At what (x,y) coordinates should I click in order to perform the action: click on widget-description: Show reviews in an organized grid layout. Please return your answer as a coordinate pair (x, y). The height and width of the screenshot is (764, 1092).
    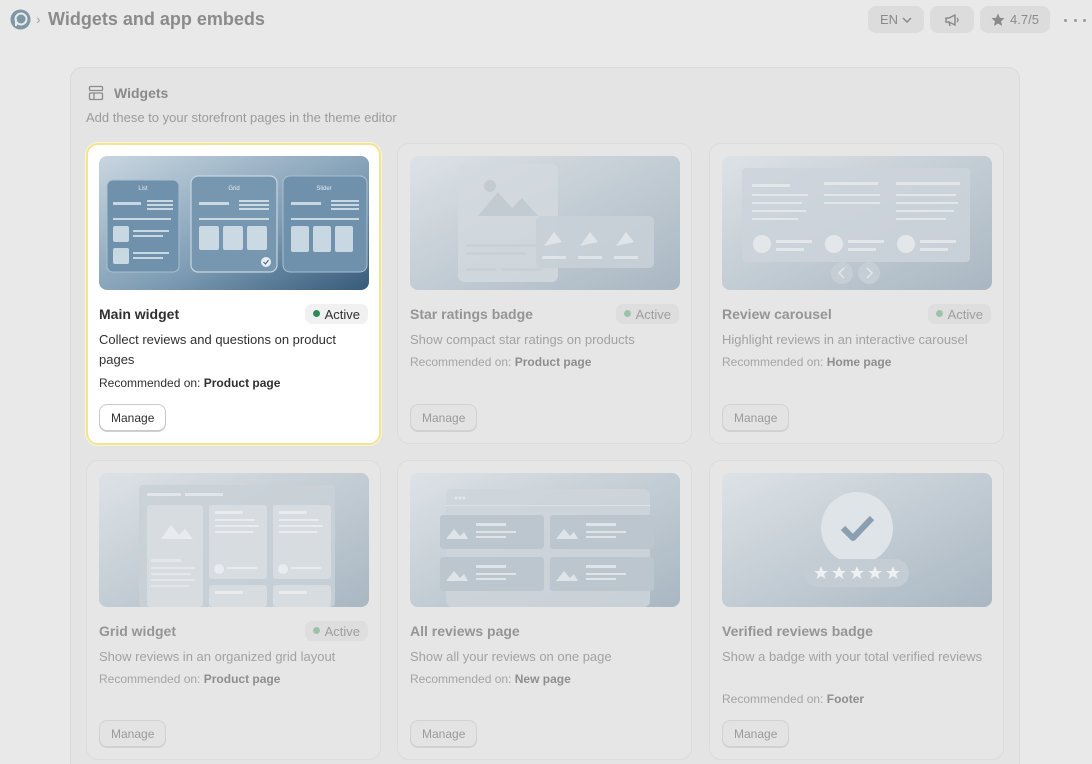
    Looking at the image, I should click on (217, 656).